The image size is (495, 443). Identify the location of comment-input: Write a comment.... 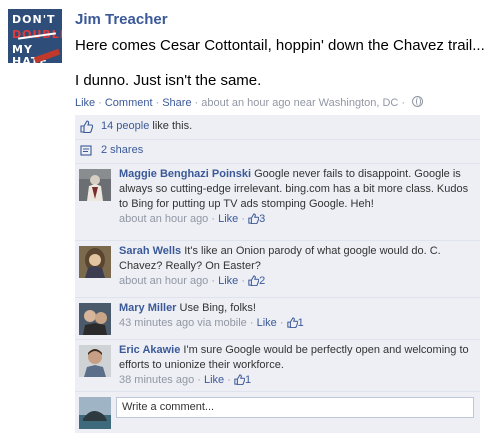
(295, 407).